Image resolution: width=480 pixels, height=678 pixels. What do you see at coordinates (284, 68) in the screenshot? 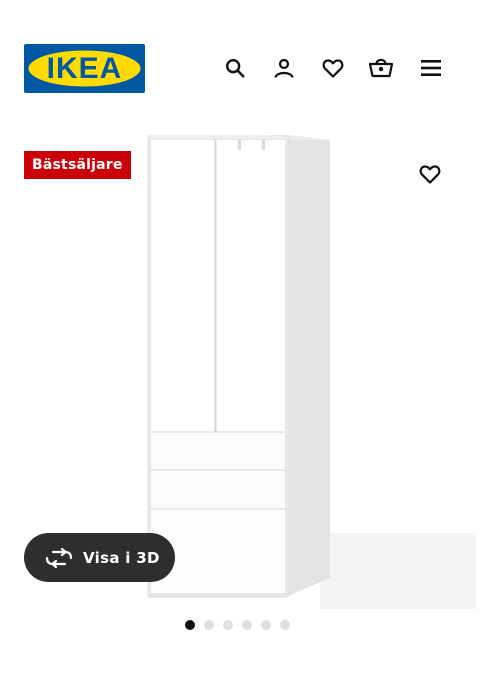
I see `user-icon` at bounding box center [284, 68].